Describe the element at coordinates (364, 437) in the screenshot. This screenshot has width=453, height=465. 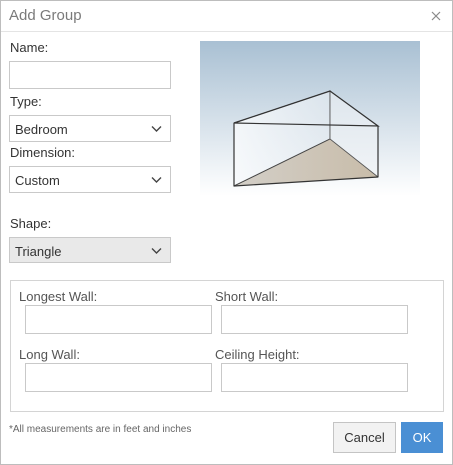
I see `cancel-button: Cancel` at that location.